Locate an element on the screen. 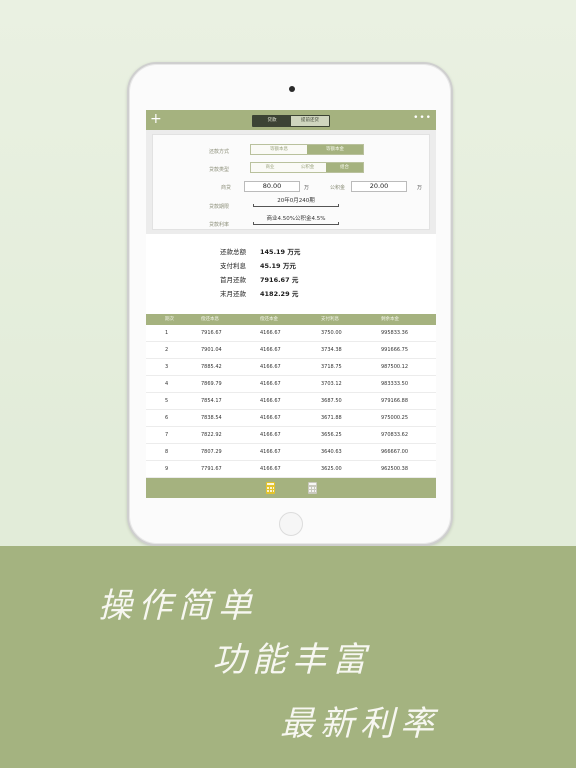 The width and height of the screenshot is (576, 768). loan-term-label: 贷款期限 is located at coordinates (219, 207).